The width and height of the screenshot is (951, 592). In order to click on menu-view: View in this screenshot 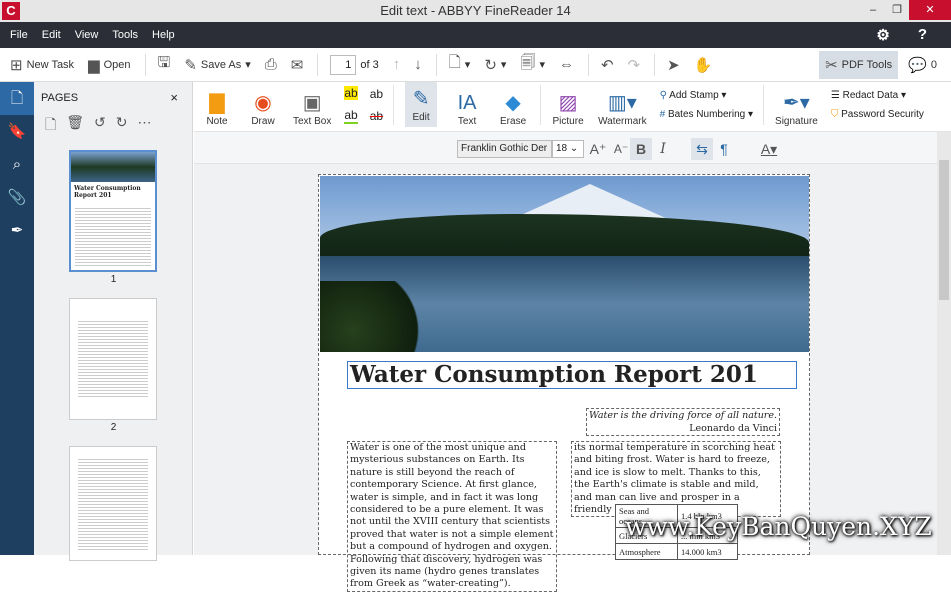, I will do `click(87, 35)`.